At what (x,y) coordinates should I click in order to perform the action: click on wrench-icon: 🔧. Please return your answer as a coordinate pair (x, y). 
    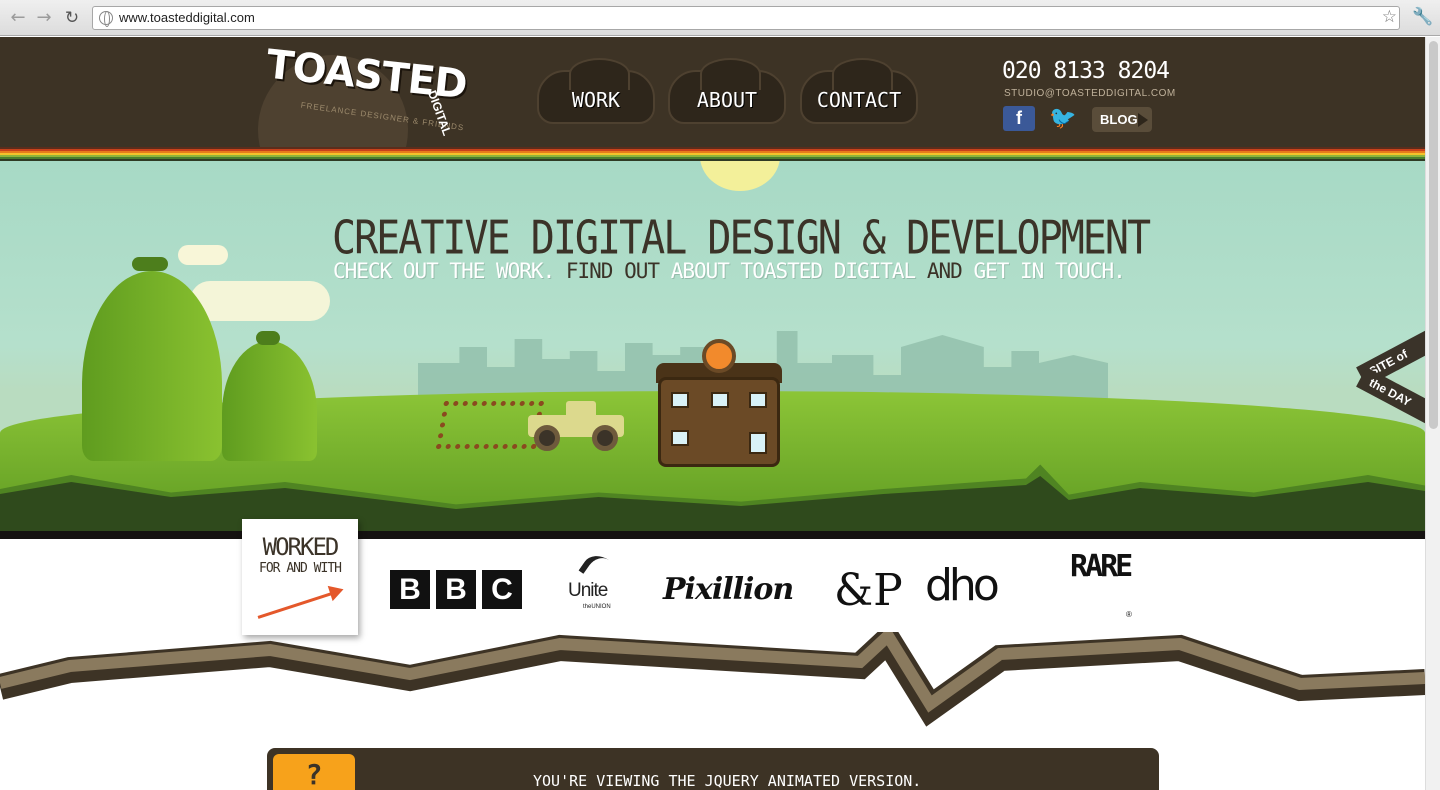
    Looking at the image, I should click on (1422, 17).